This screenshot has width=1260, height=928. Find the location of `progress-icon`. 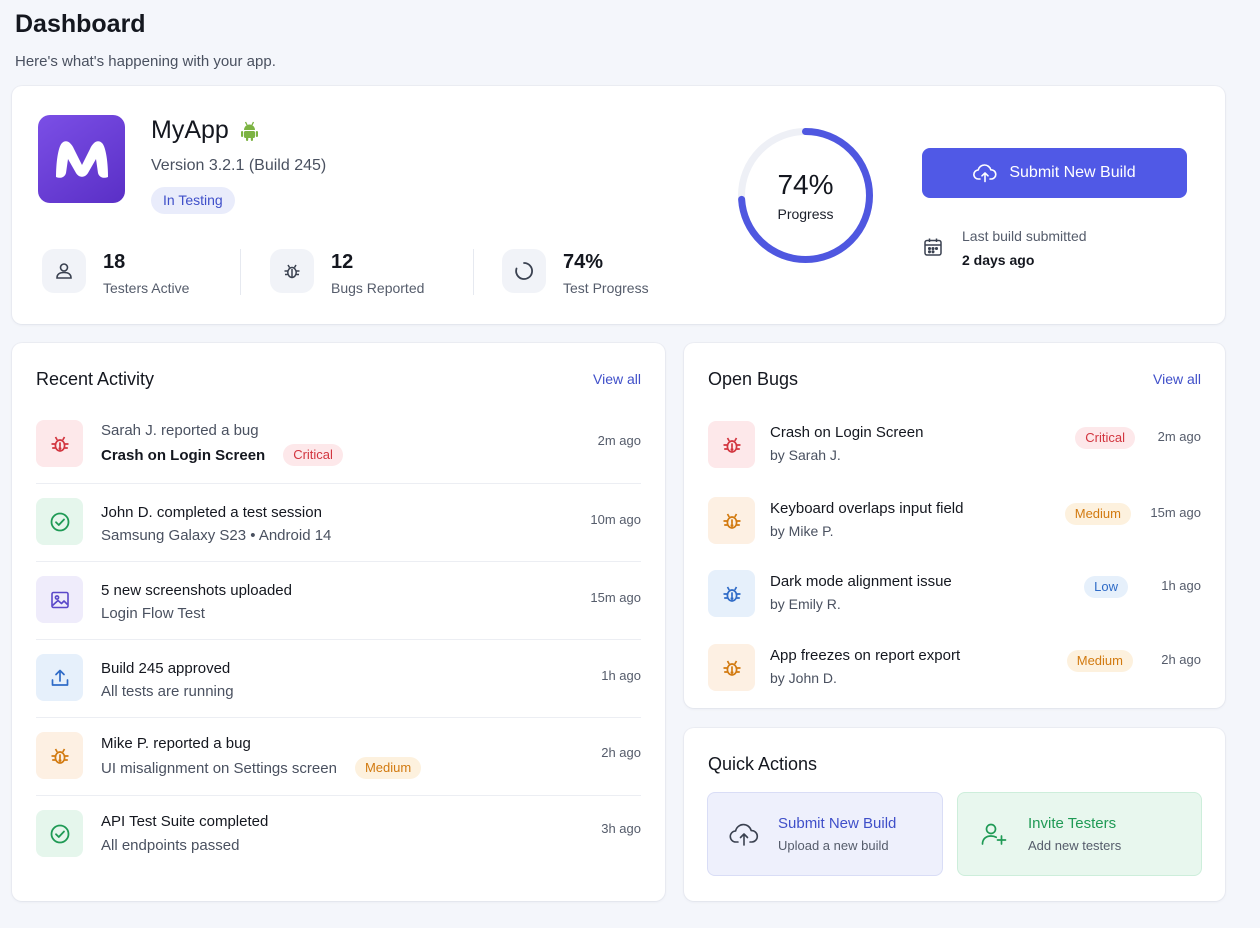

progress-icon is located at coordinates (524, 271).